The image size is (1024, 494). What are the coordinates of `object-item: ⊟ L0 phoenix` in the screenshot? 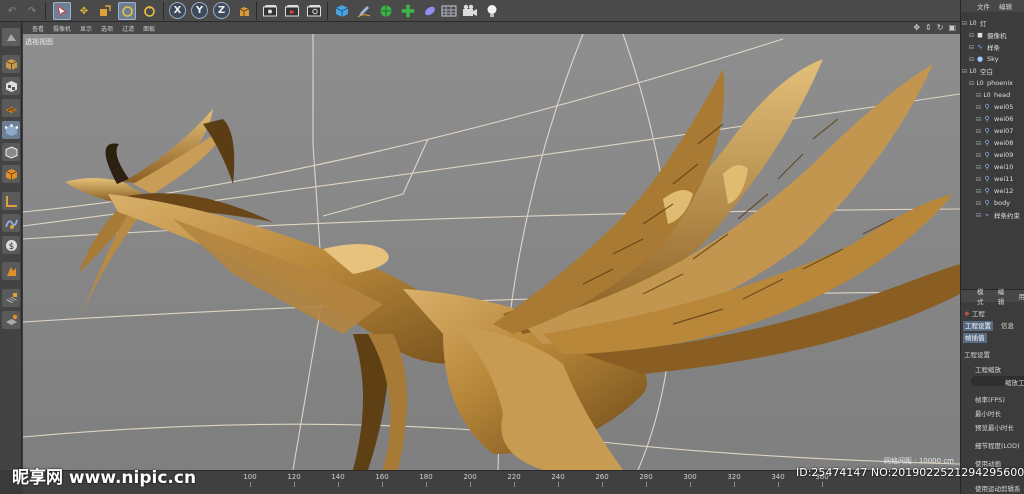 It's located at (987, 83).